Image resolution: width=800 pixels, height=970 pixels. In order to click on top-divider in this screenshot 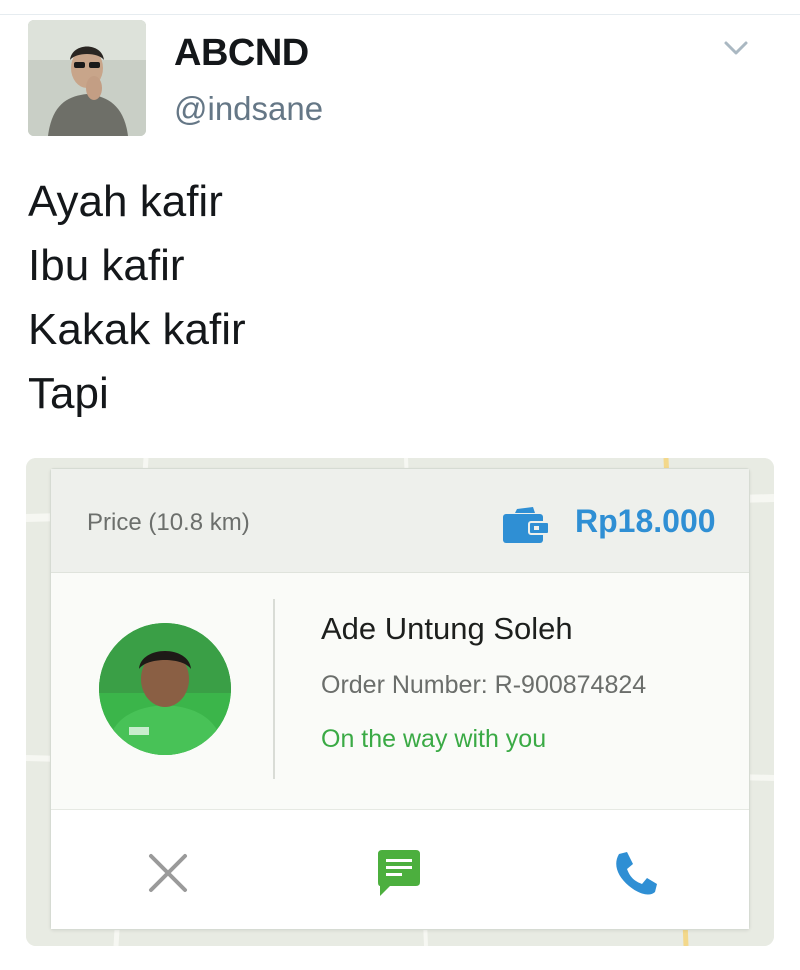, I will do `click(400, 14)`.